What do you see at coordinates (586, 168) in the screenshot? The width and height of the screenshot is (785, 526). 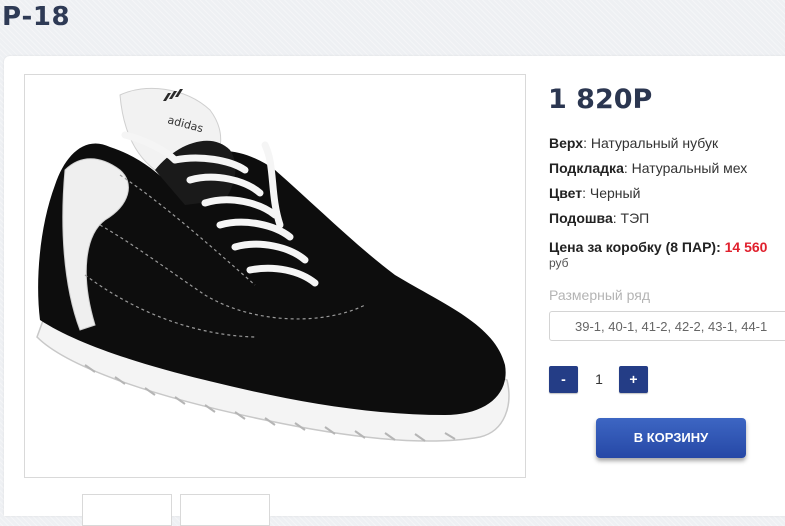 I see `spec-key: Подкладка` at bounding box center [586, 168].